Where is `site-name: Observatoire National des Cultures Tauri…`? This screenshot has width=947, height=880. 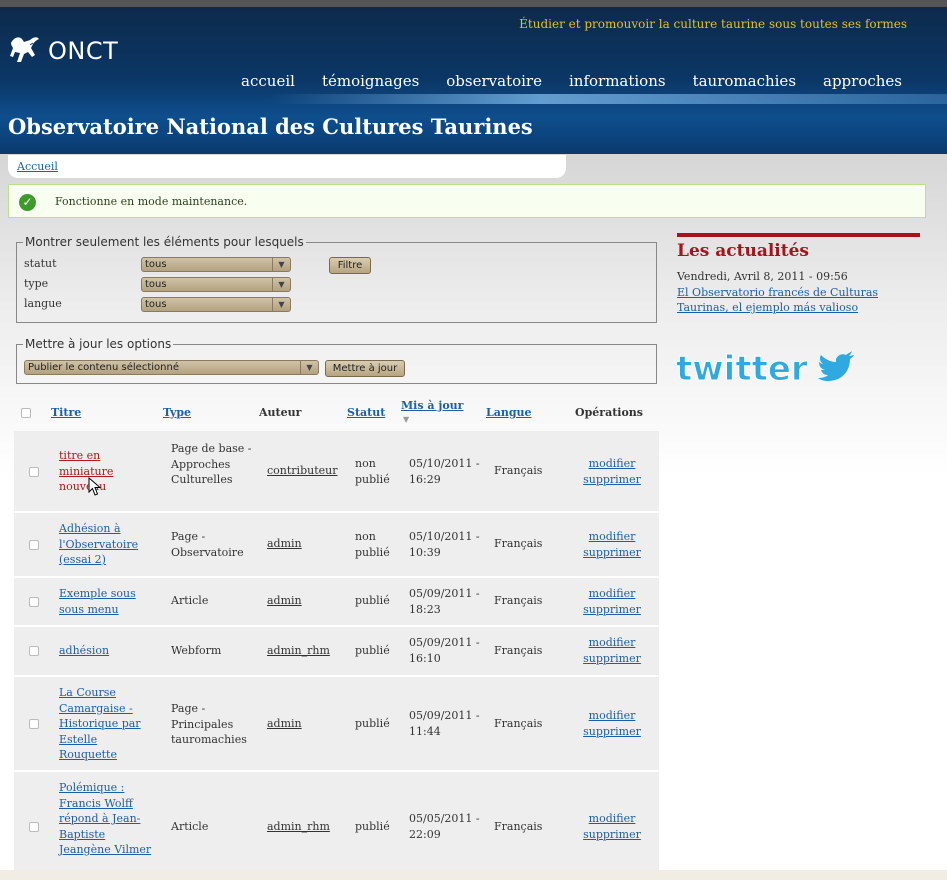
site-name: Observatoire National des Cultures Tauri… is located at coordinates (270, 126).